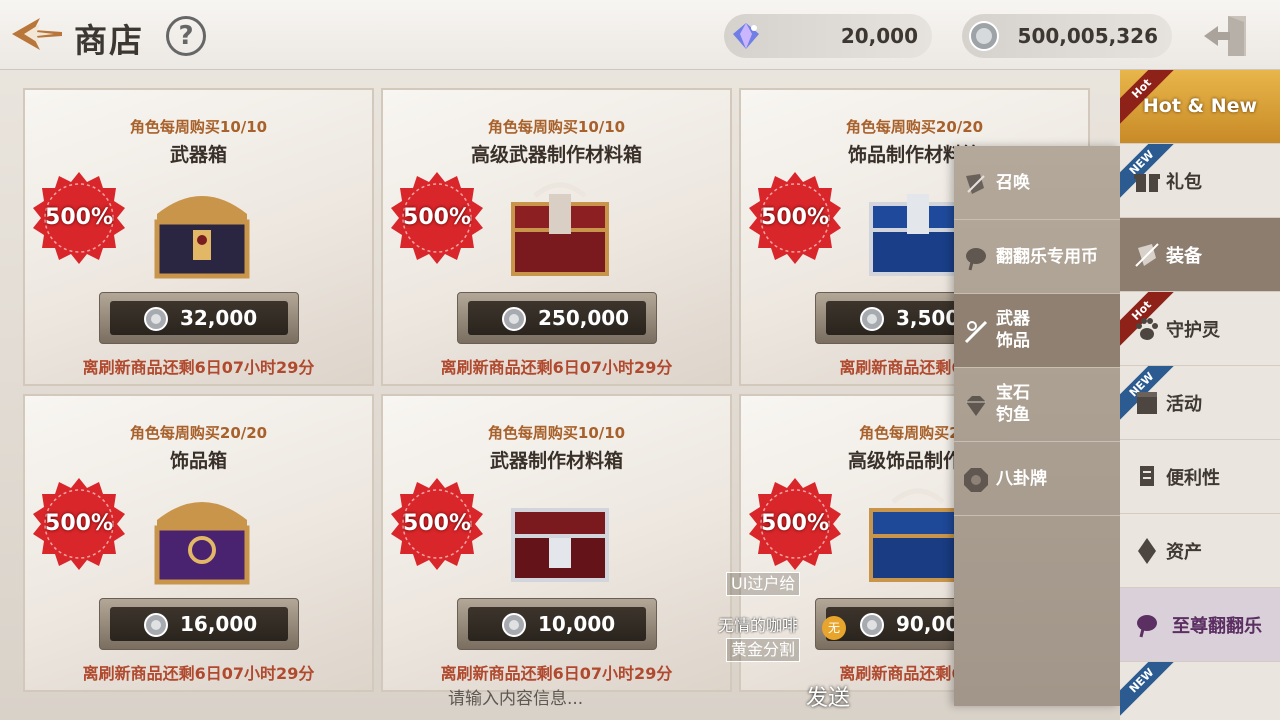 This screenshot has width=1280, height=720. I want to click on product-name: 饰品箱, so click(198, 461).